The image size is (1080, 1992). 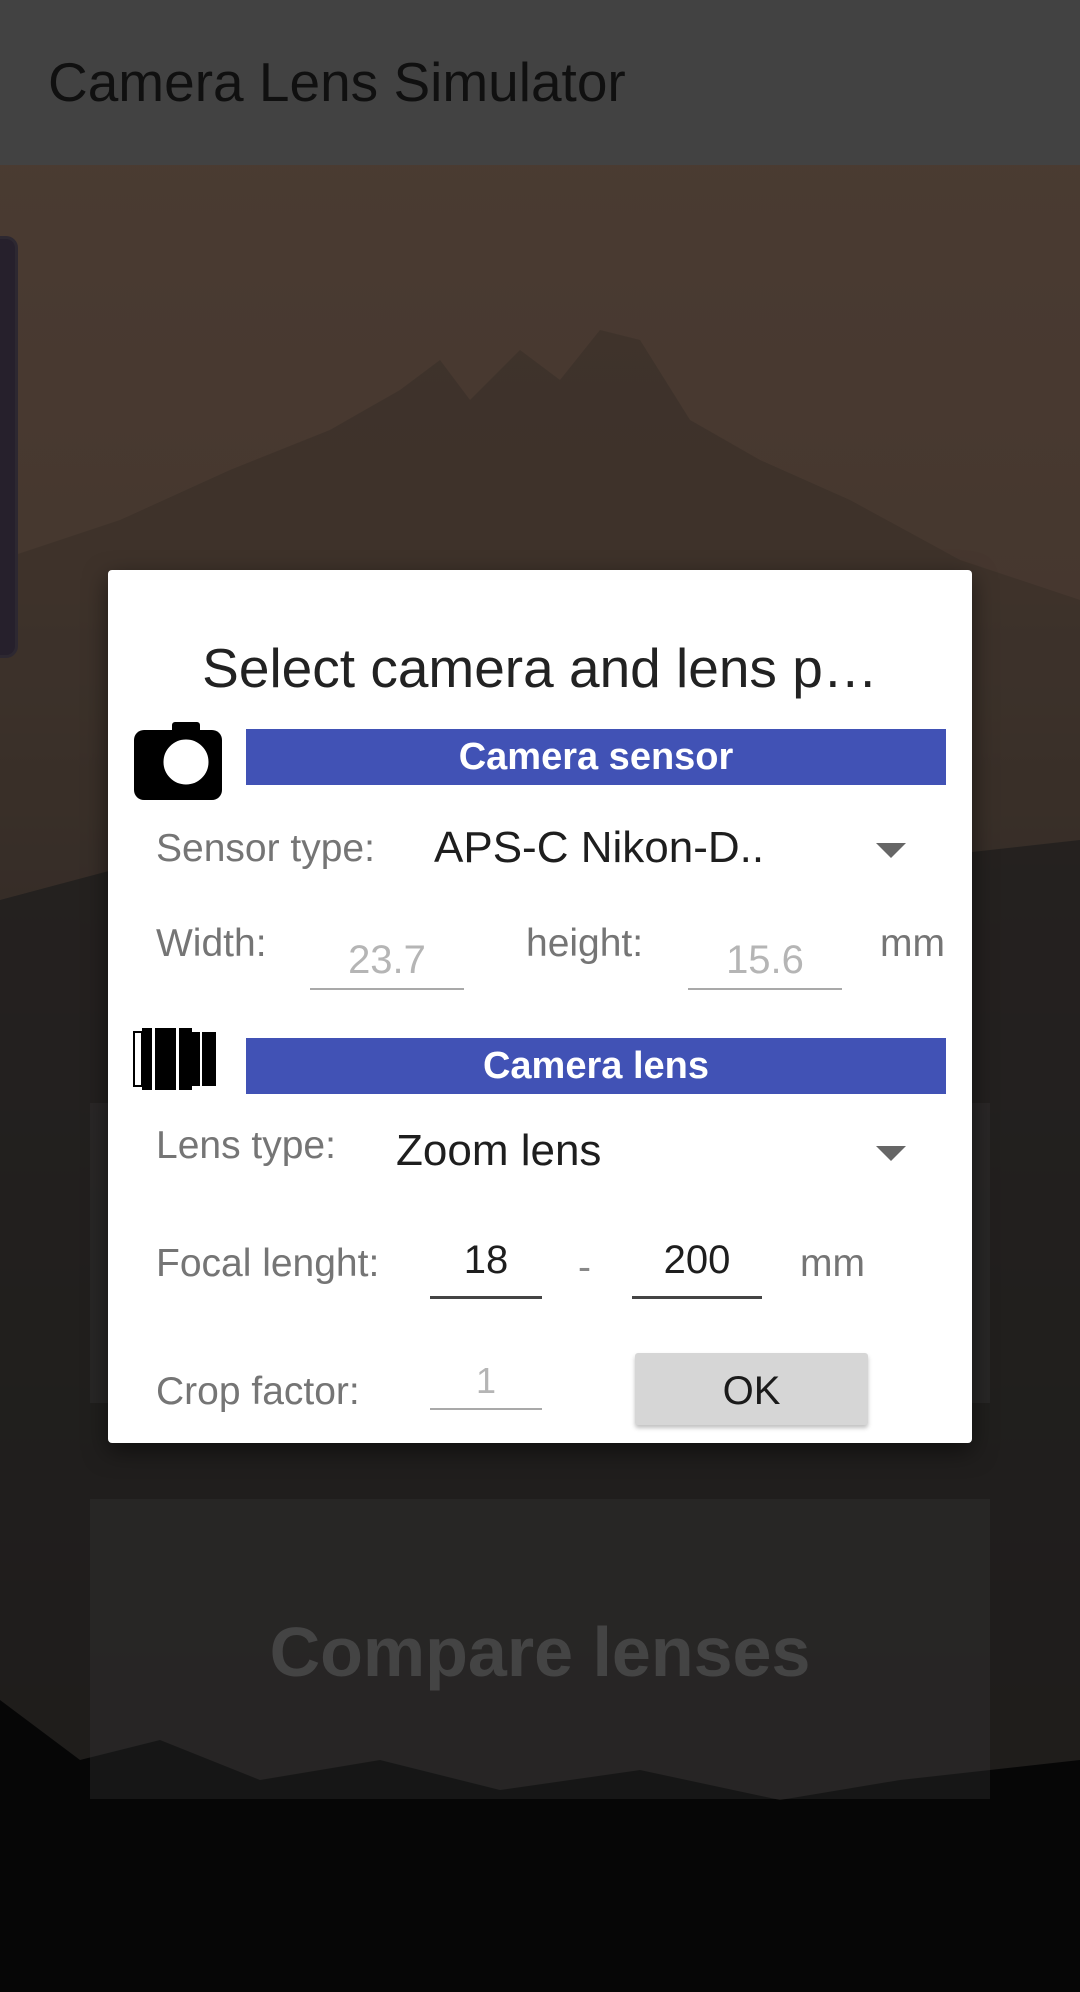 What do you see at coordinates (585, 943) in the screenshot?
I see `height-label: height:` at bounding box center [585, 943].